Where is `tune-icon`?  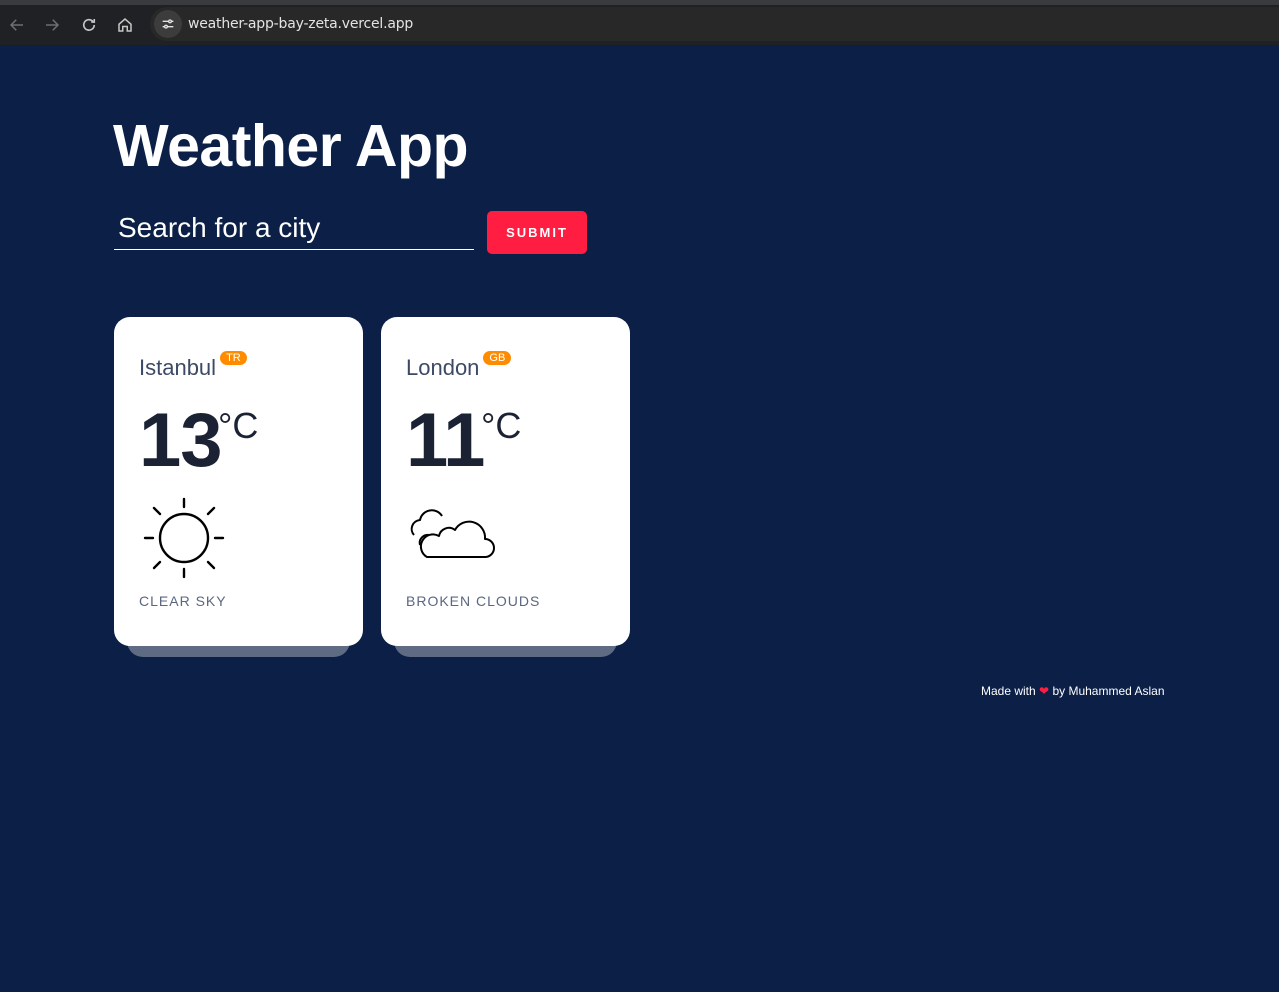 tune-icon is located at coordinates (168, 24).